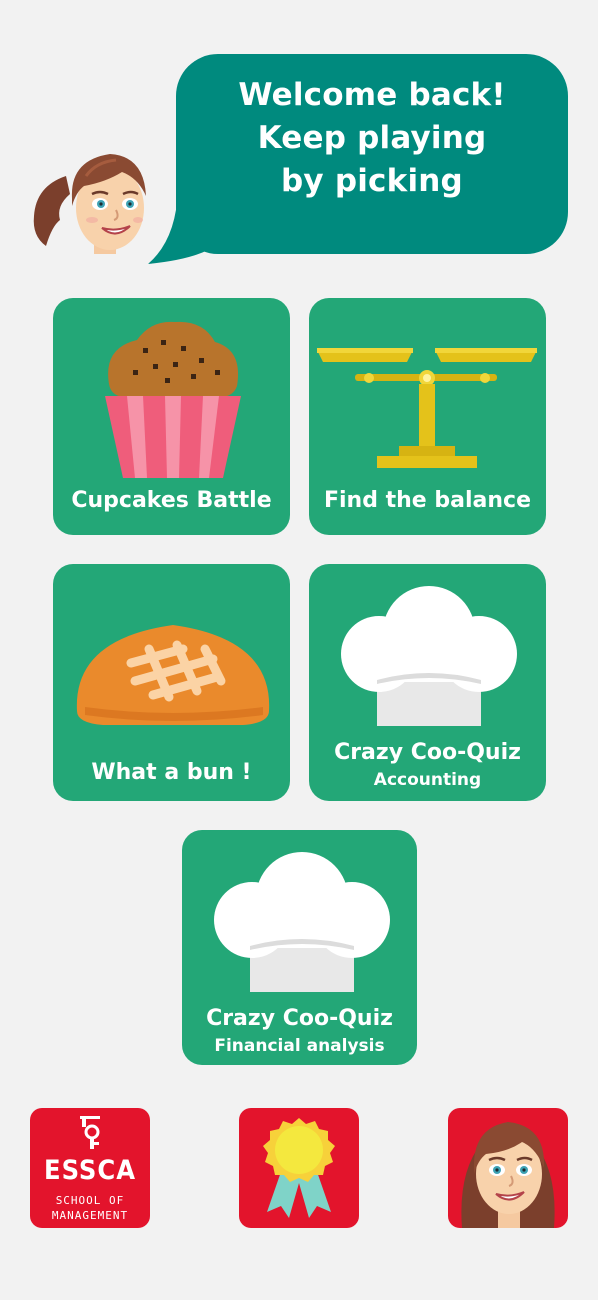 This screenshot has width=598, height=1300. What do you see at coordinates (173, 399) in the screenshot?
I see `cupcake-icon` at bounding box center [173, 399].